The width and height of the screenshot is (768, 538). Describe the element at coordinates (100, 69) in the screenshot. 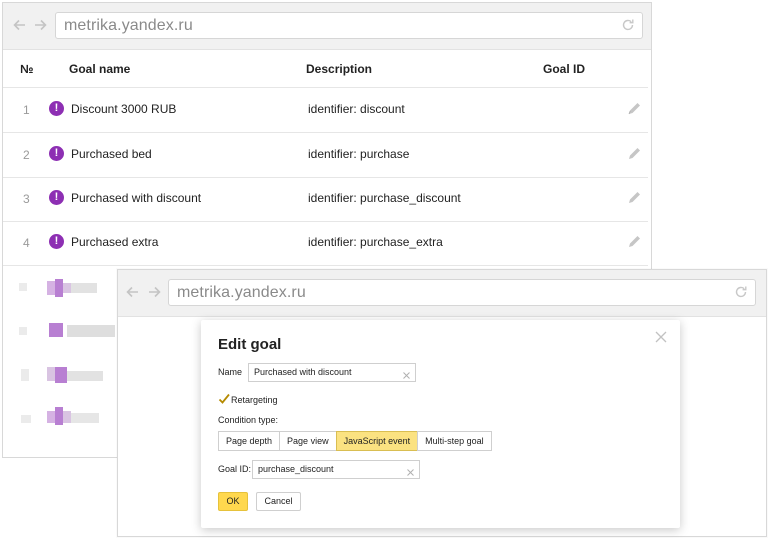

I see `header-goal-name: Goal name` at that location.